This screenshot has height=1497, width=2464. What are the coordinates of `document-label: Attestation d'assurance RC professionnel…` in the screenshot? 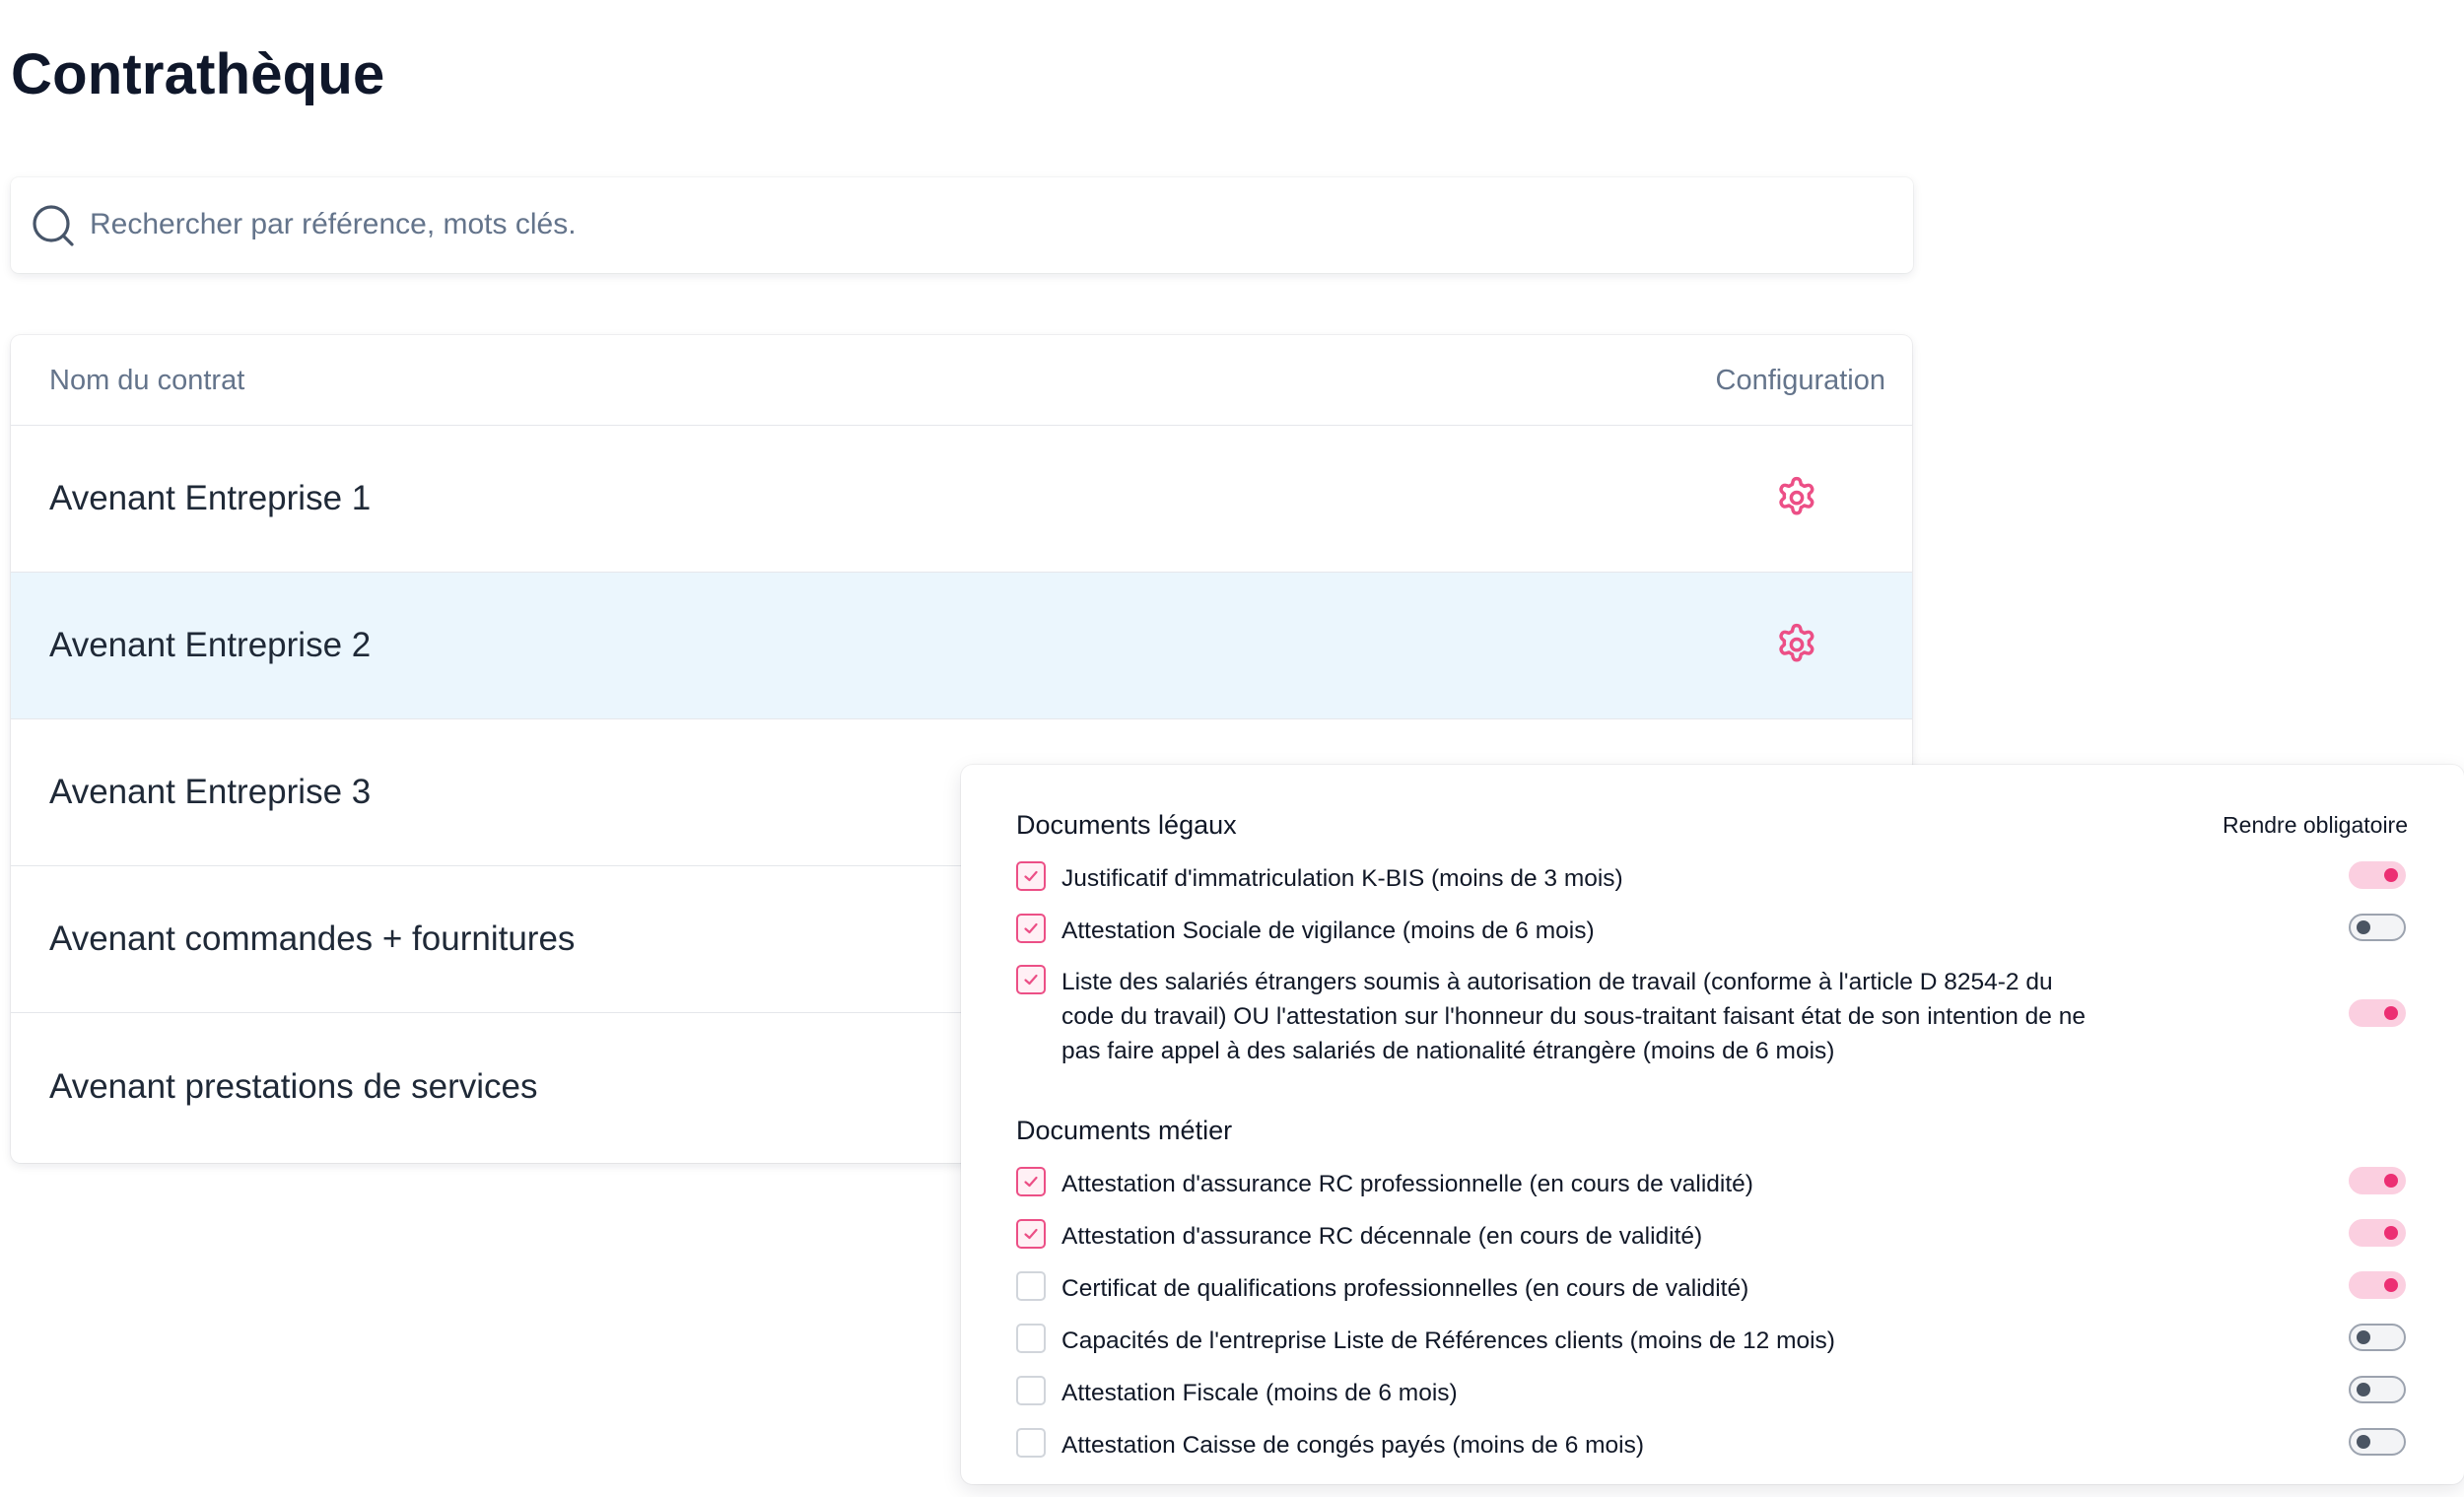 It's located at (1407, 1184).